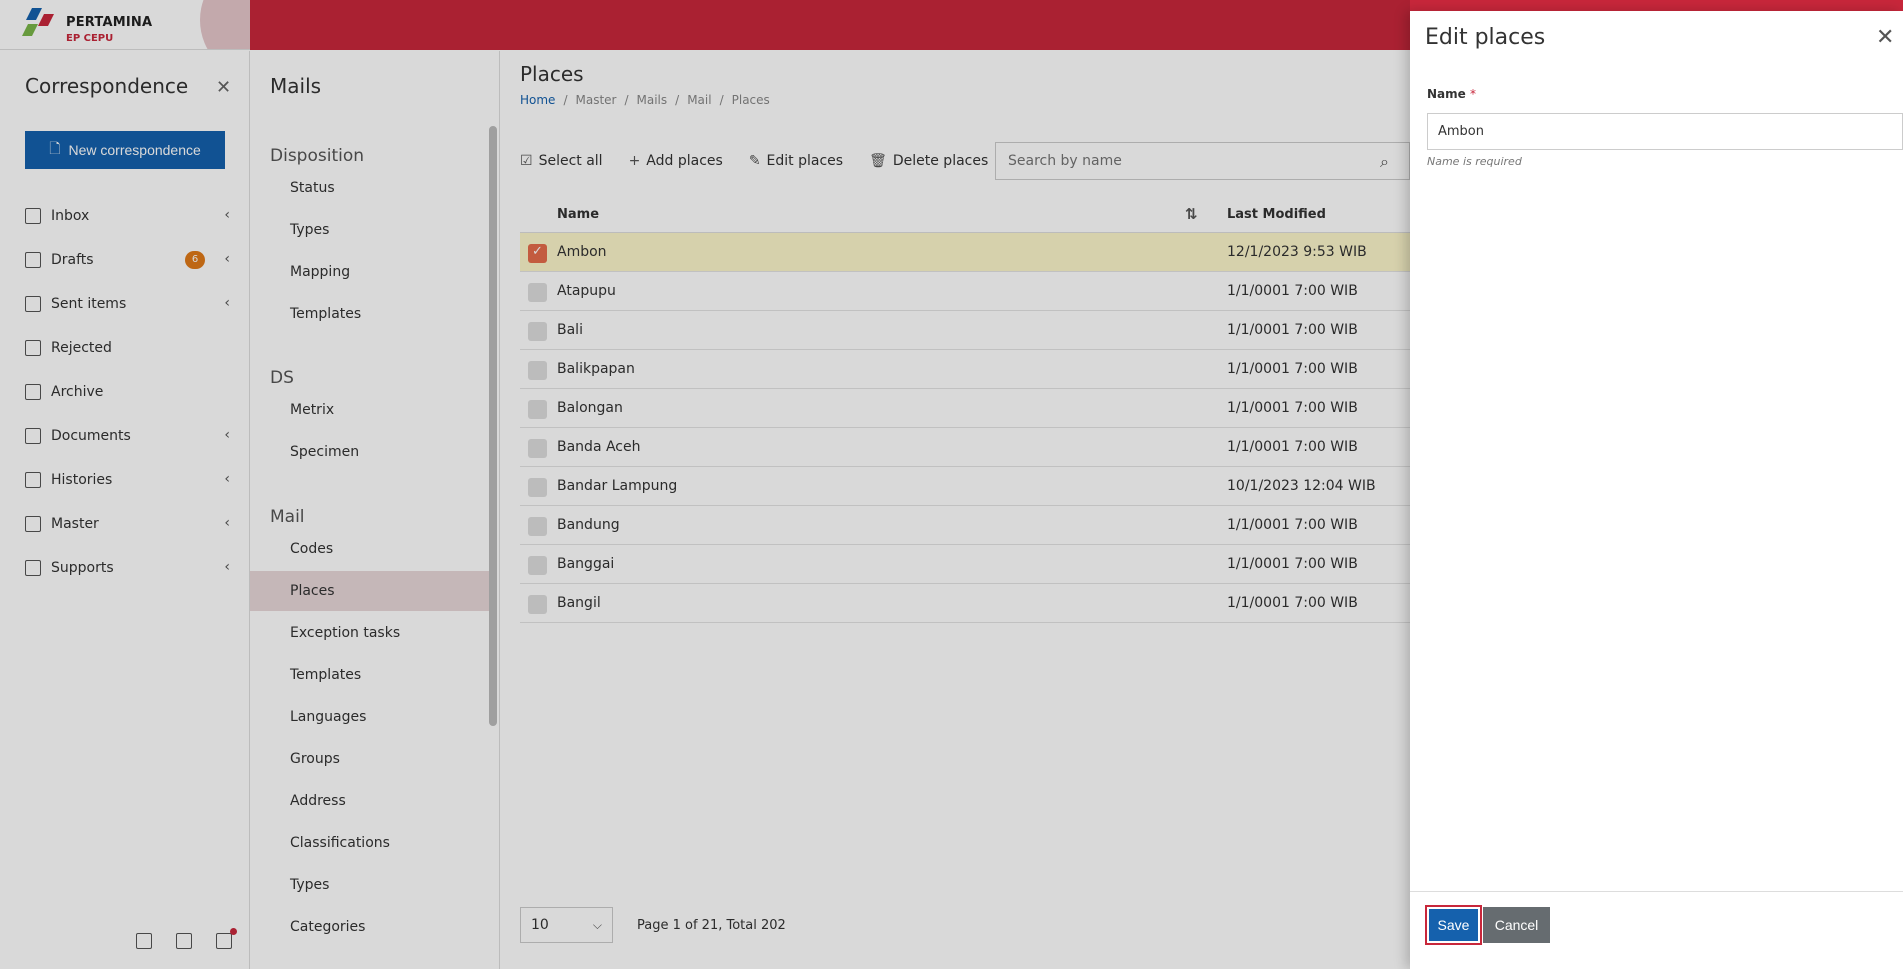 The height and width of the screenshot is (969, 1903). What do you see at coordinates (965, 525) in the screenshot?
I see `table-row: Bandung 1/1/0001 7:00 WIB` at bounding box center [965, 525].